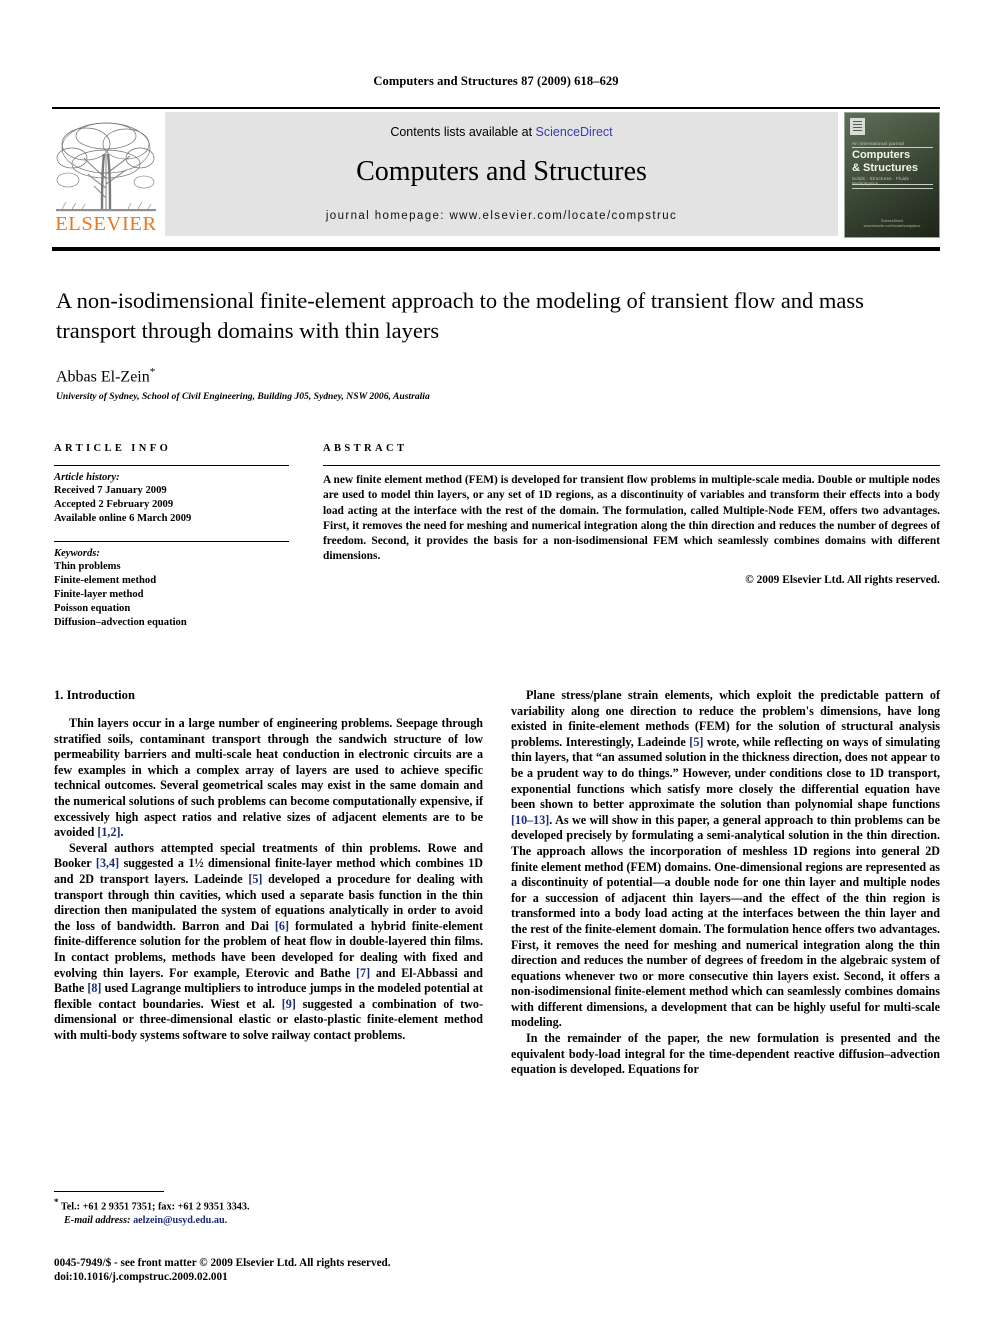 Image resolution: width=992 pixels, height=1323 pixels. What do you see at coordinates (107, 863) in the screenshot?
I see `citation-ref: [3,4]` at bounding box center [107, 863].